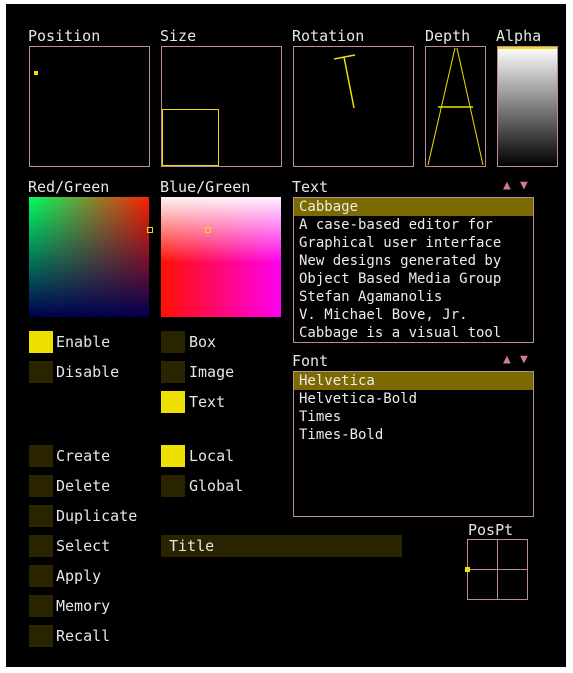 The height and width of the screenshot is (673, 573). Describe the element at coordinates (205, 187) in the screenshot. I see `blue-green-label: Blue/Green` at that location.